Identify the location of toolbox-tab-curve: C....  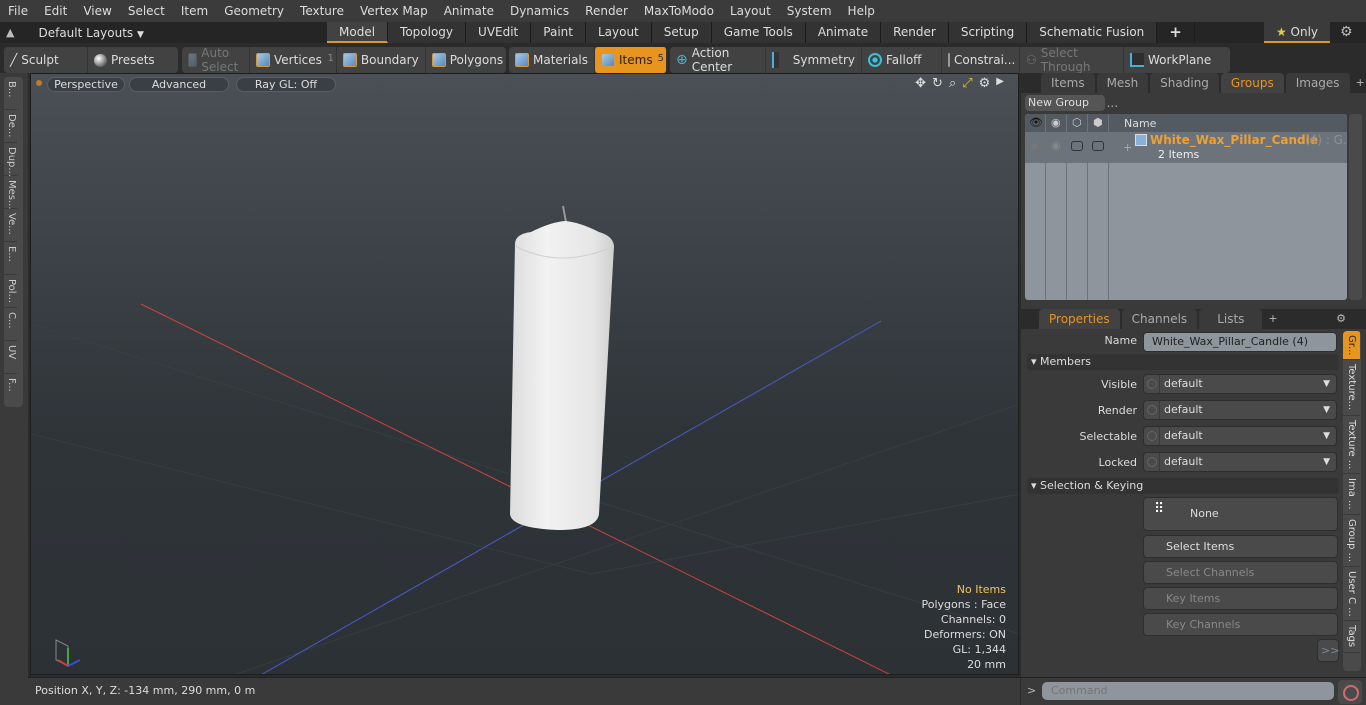
(10, 324).